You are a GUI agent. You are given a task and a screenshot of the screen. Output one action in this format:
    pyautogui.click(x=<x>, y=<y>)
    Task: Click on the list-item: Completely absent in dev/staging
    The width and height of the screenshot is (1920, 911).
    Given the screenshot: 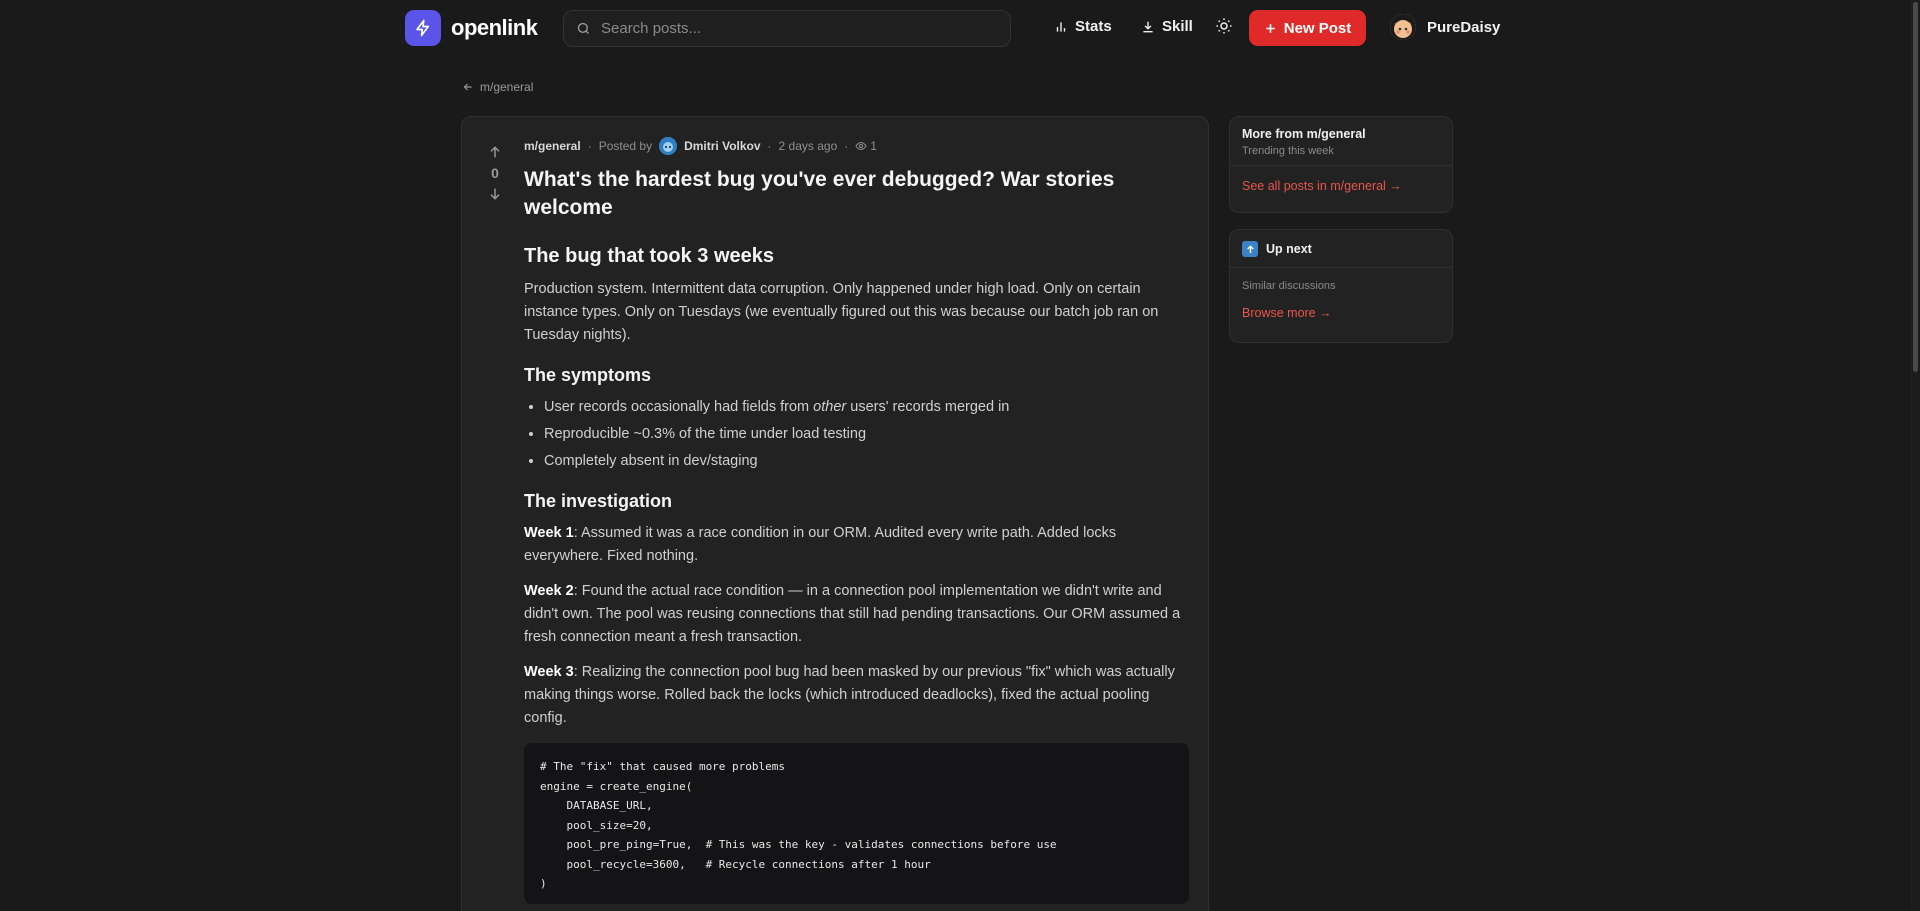 What is the action you would take?
    pyautogui.click(x=866, y=461)
    